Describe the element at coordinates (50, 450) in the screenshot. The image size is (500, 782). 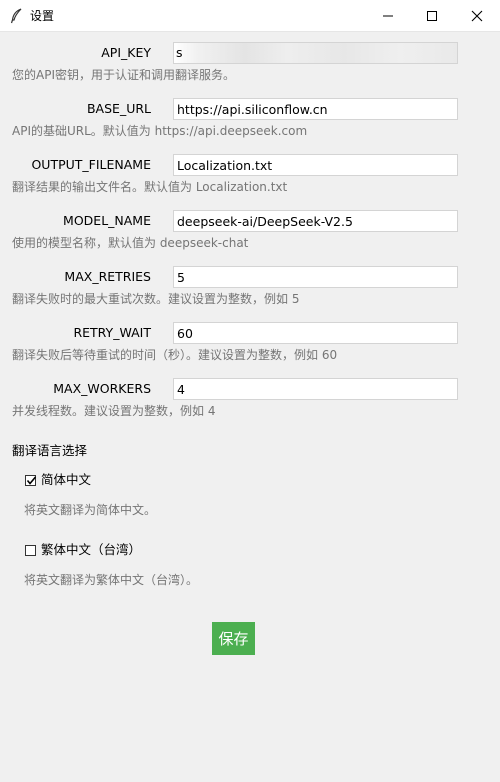
I see `language-section-title: 翻译语言选择` at that location.